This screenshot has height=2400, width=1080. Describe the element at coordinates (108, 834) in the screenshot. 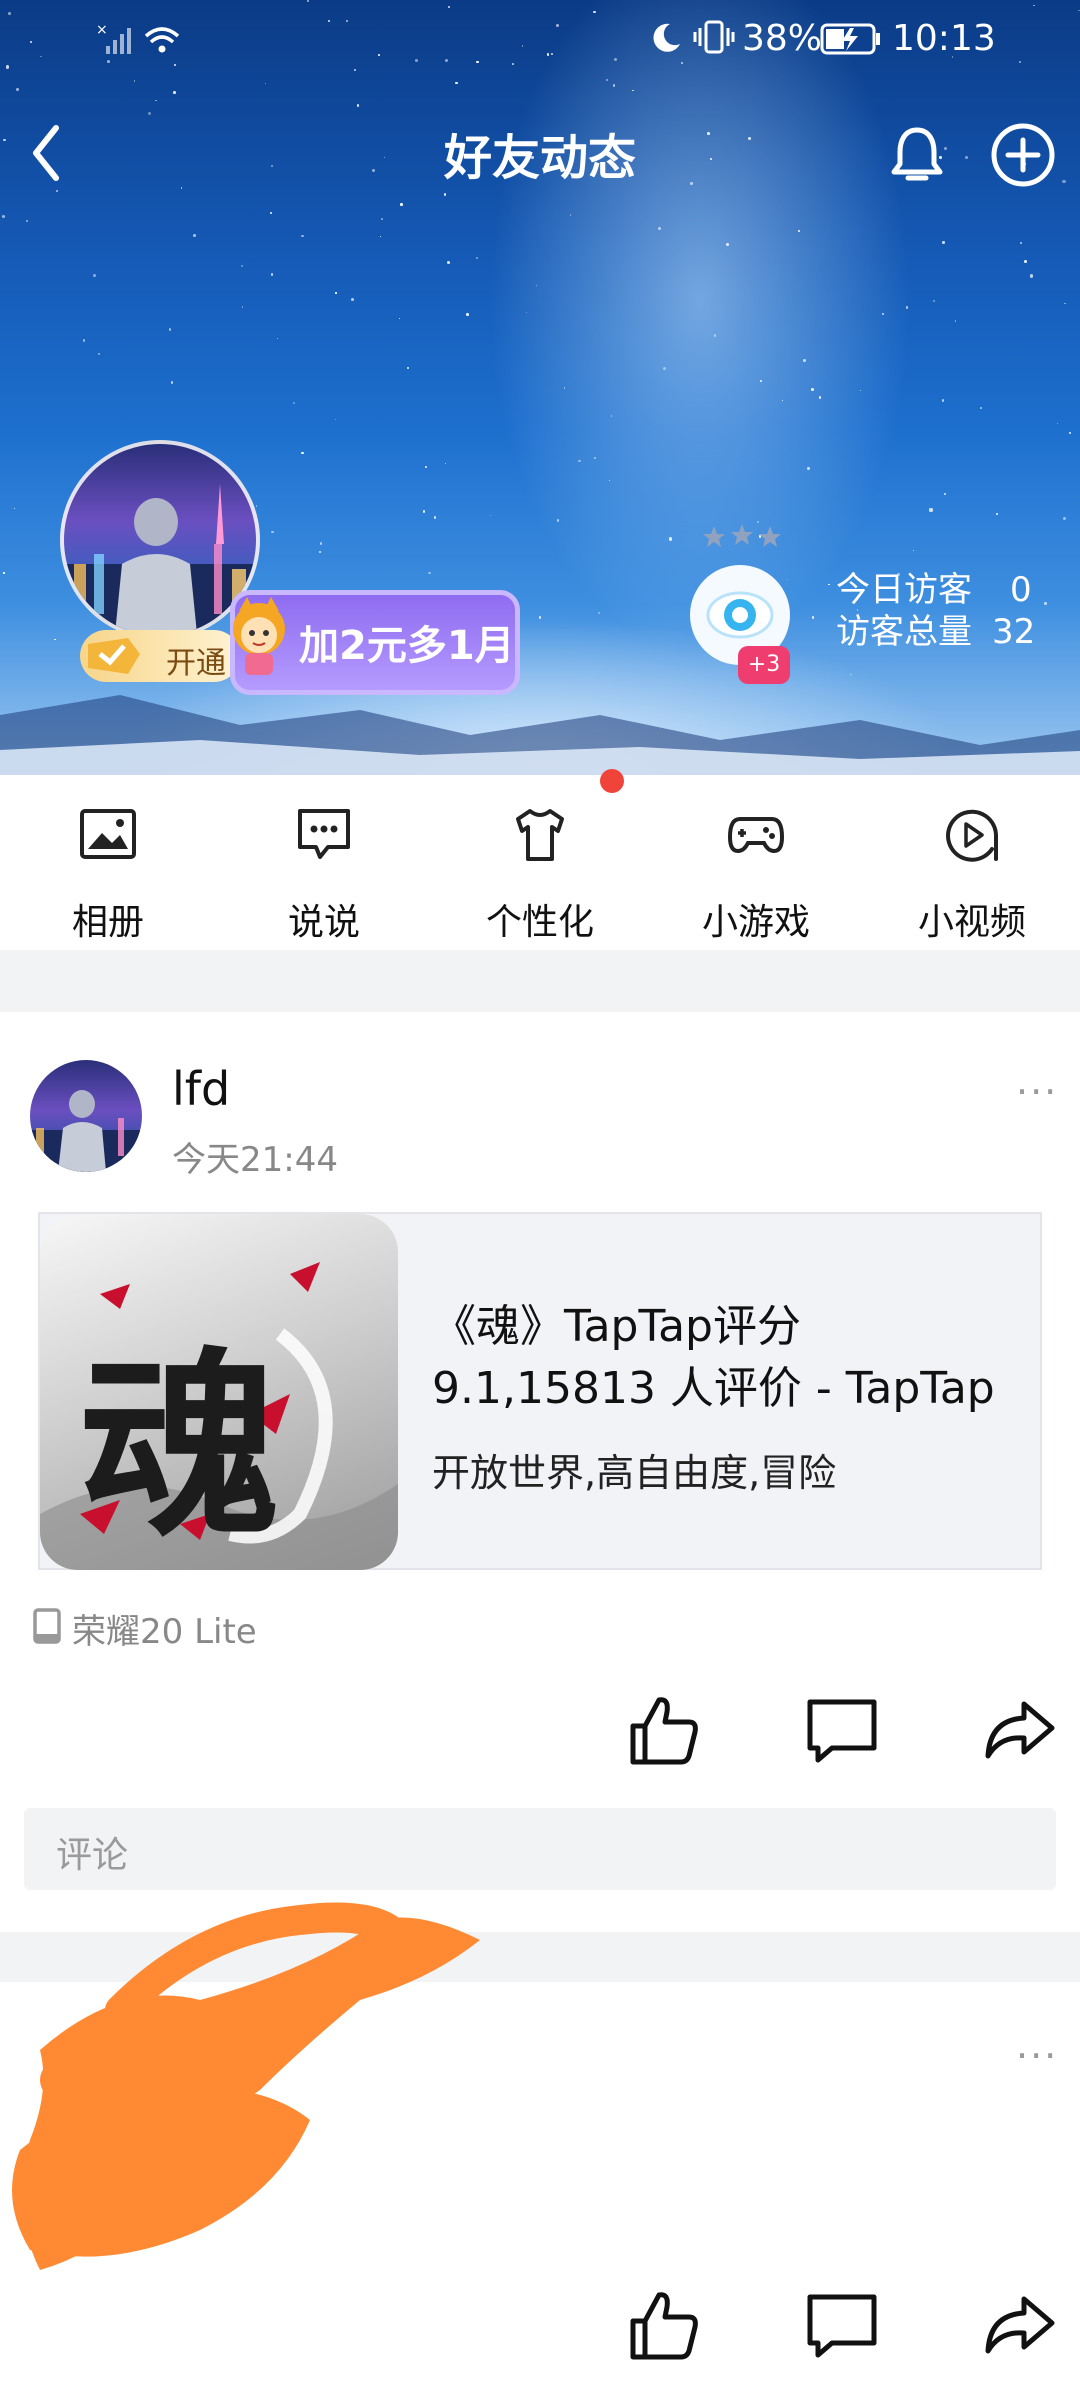

I see `photo-album-icon` at that location.